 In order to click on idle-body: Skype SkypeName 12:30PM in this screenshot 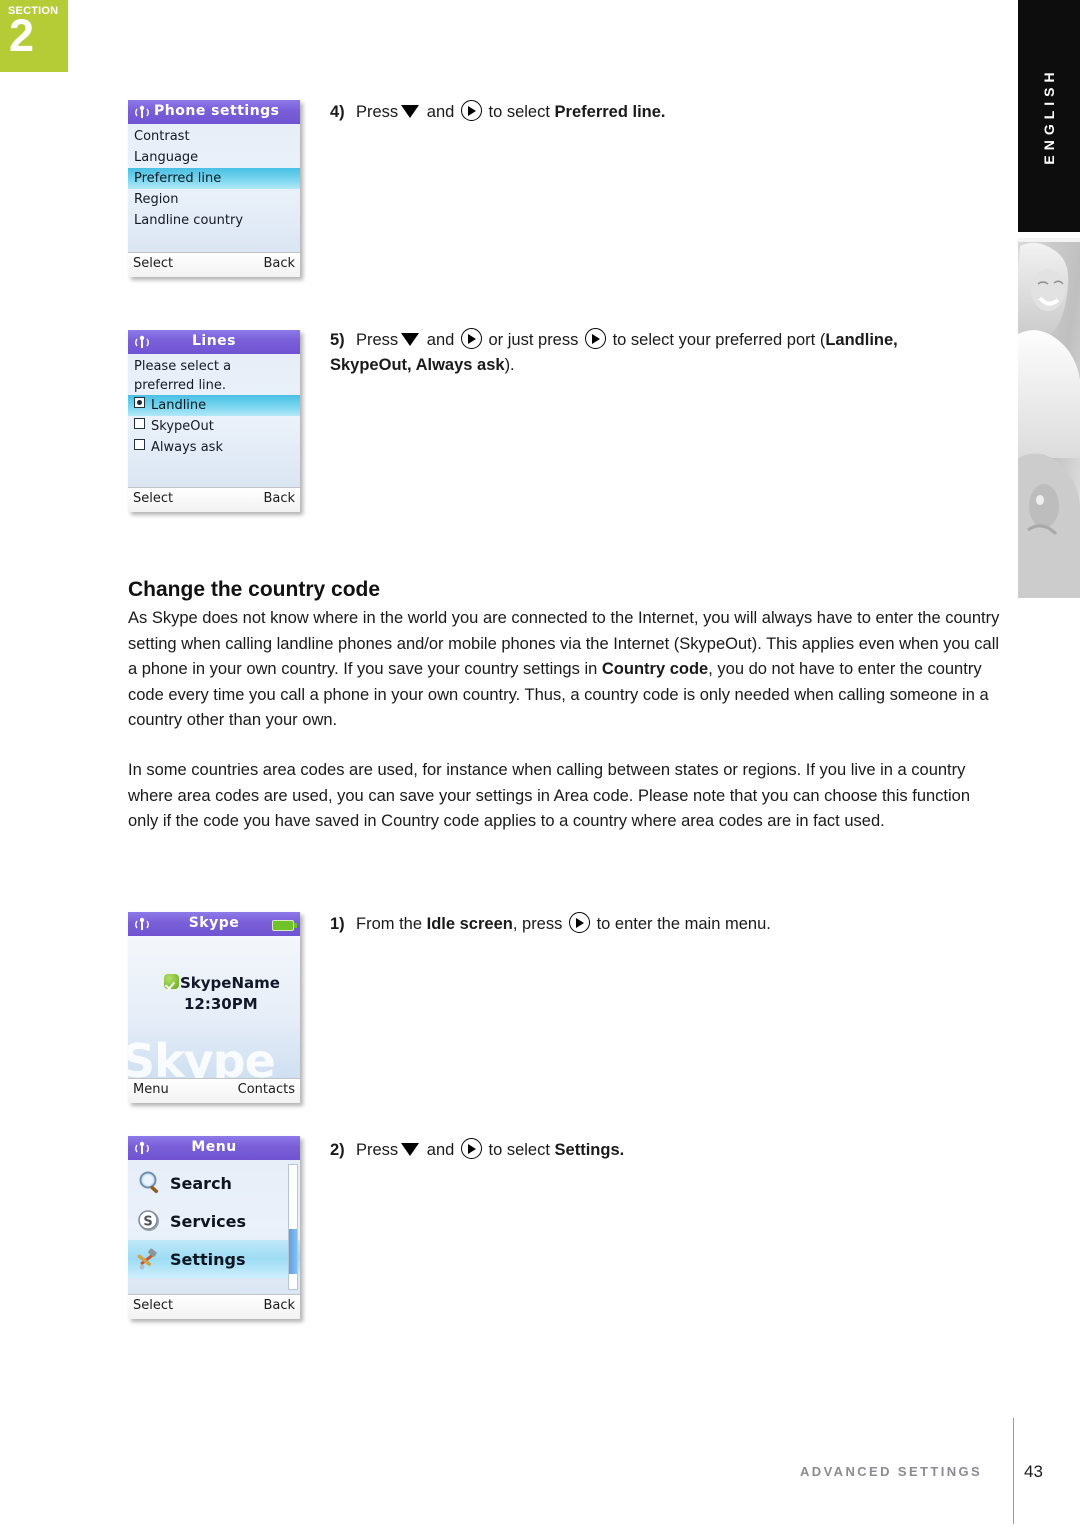, I will do `click(214, 1012)`.